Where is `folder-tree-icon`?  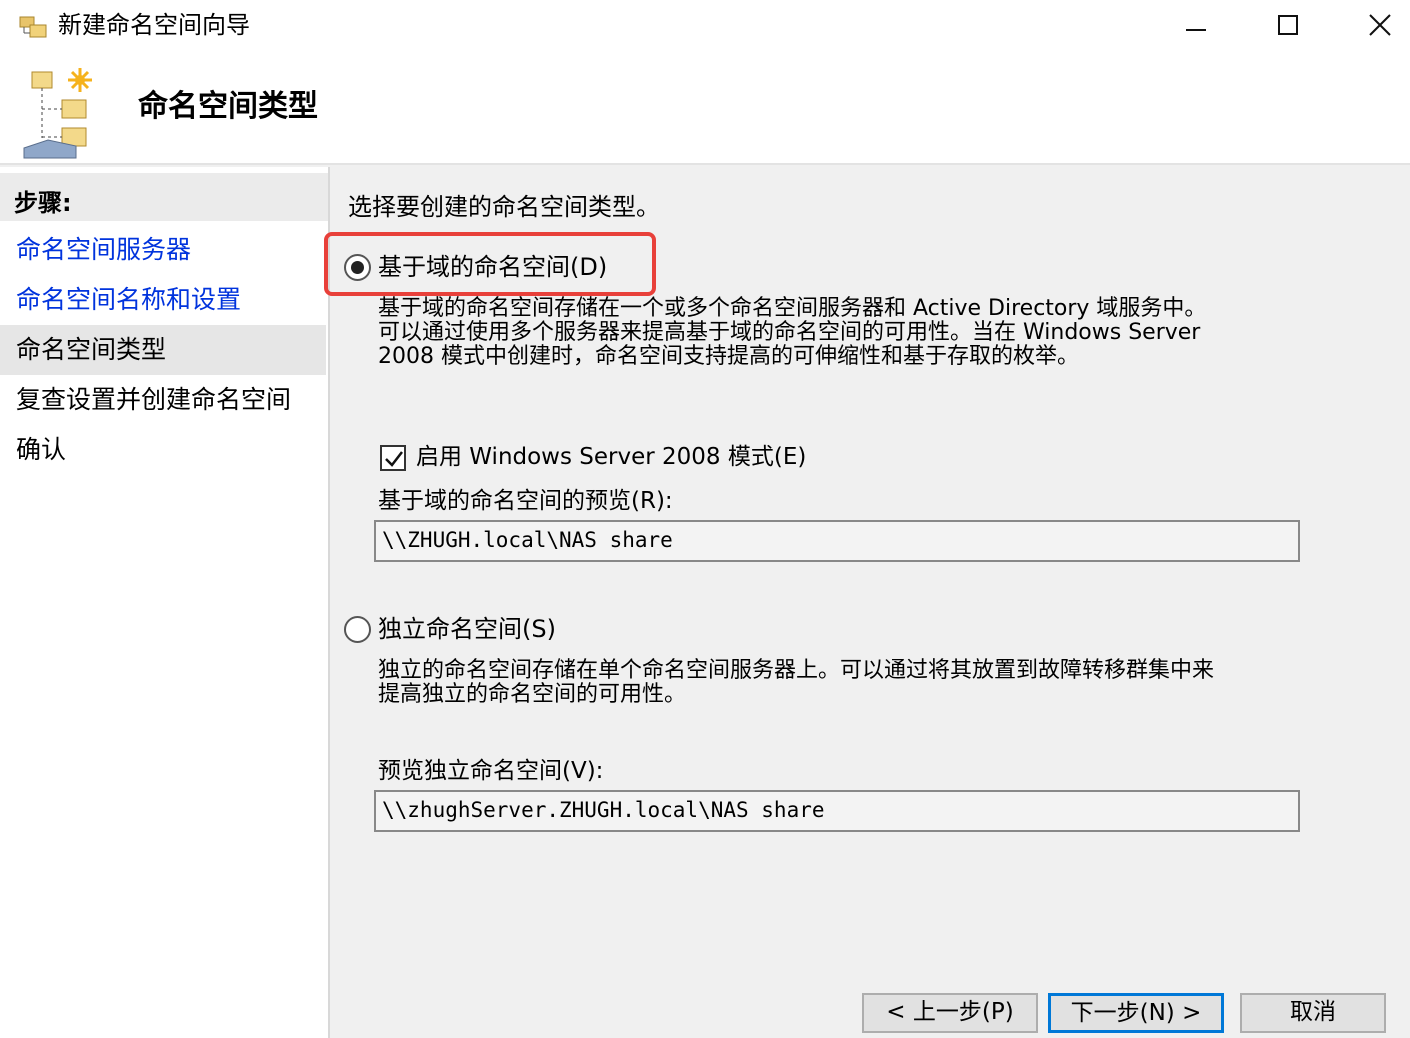 folder-tree-icon is located at coordinates (34, 25).